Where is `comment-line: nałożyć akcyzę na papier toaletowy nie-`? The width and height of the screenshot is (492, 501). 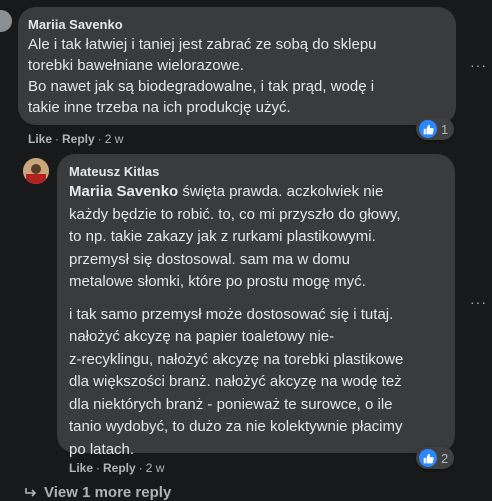
comment-line: nałożyć akcyzę na papier toaletowy nie- is located at coordinates (202, 336).